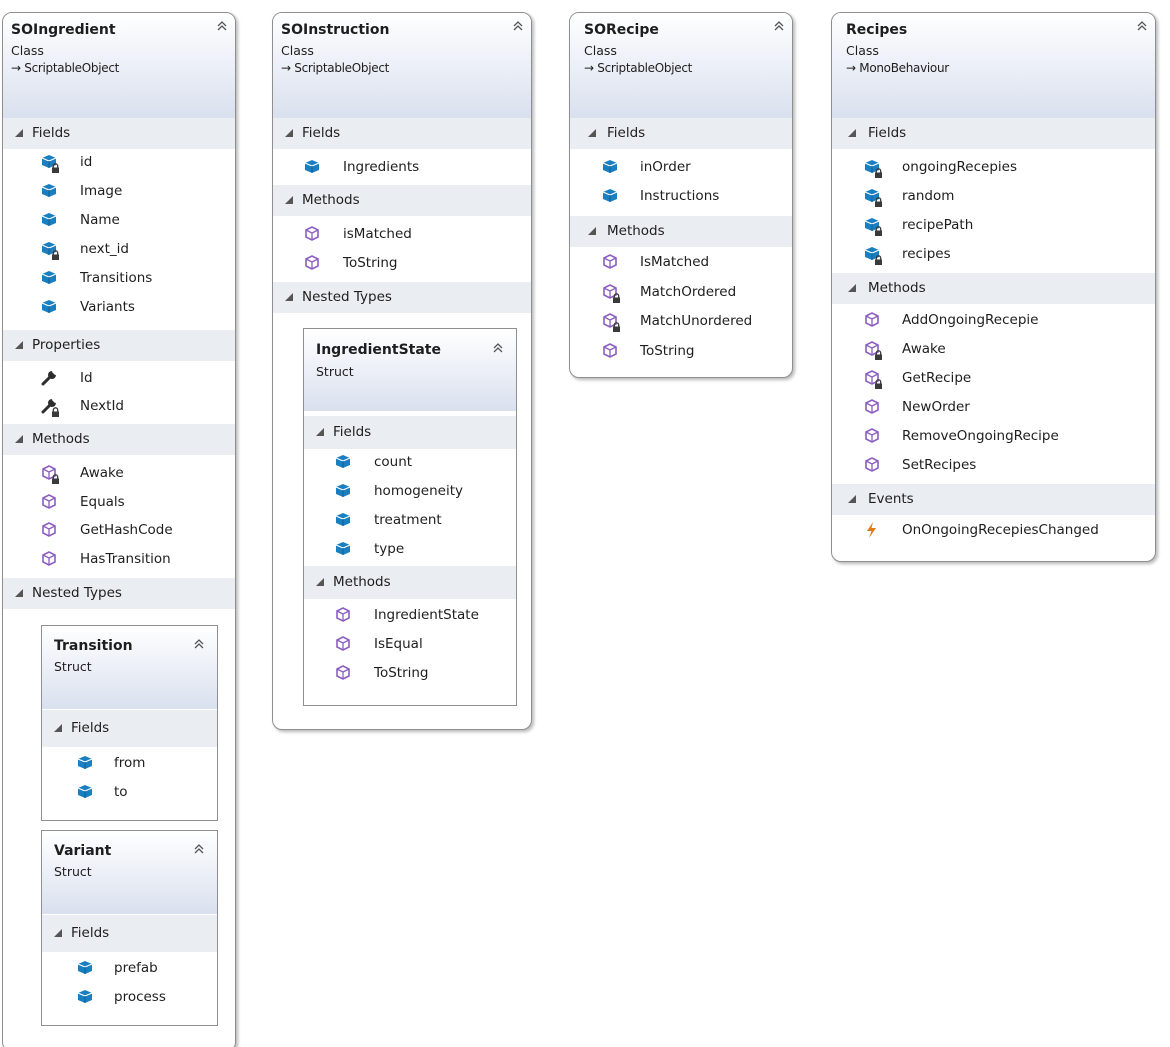 The height and width of the screenshot is (1047, 1170). What do you see at coordinates (410, 463) in the screenshot?
I see `member-row: count` at bounding box center [410, 463].